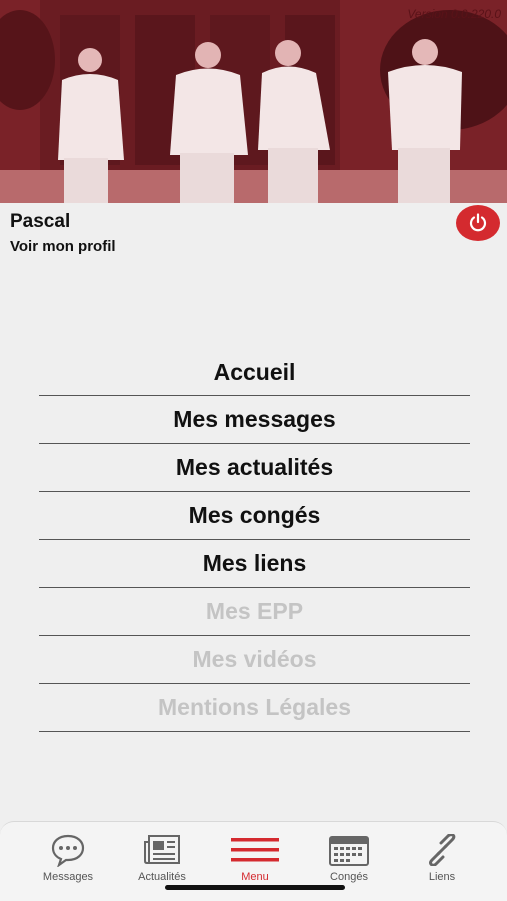  What do you see at coordinates (254, 373) in the screenshot?
I see `menu-item-accueil: Accueil` at bounding box center [254, 373].